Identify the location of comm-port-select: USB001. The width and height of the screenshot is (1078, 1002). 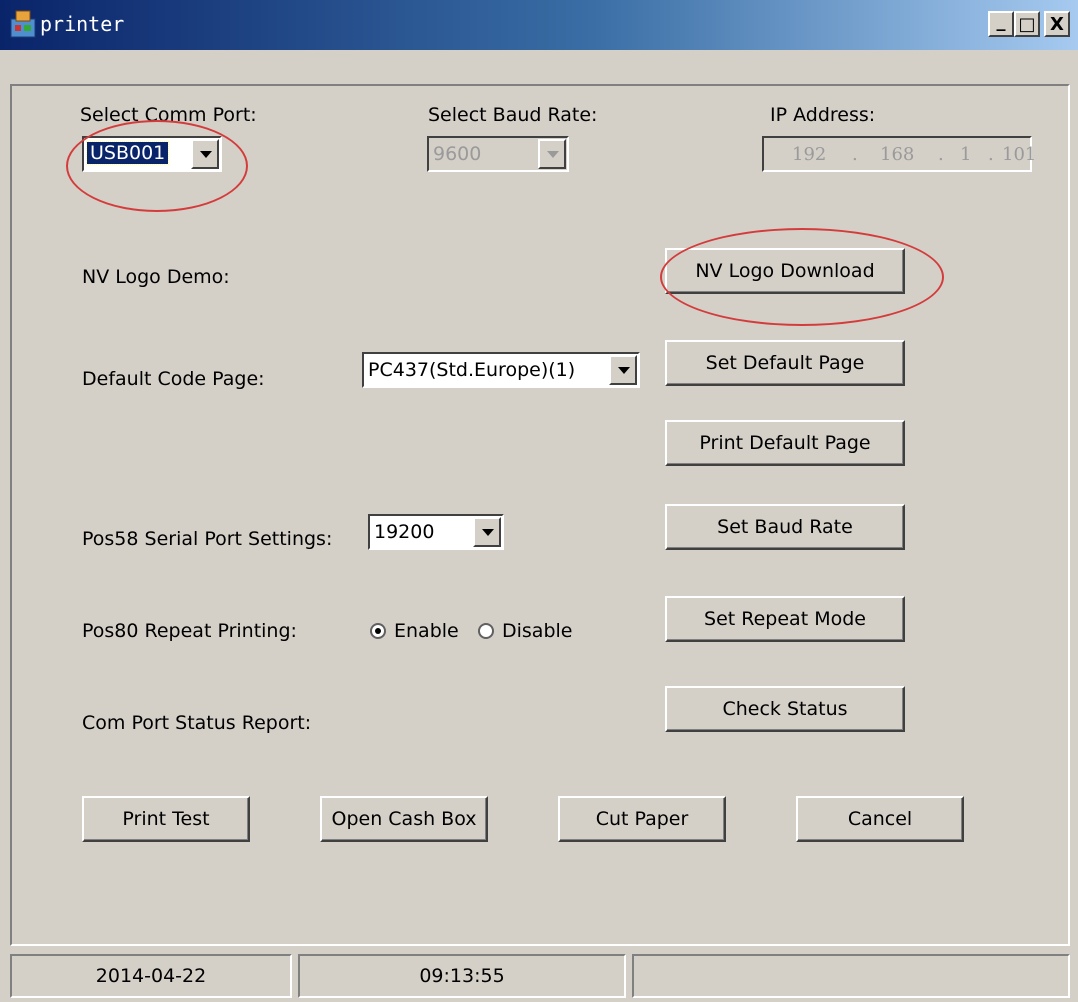
(152, 154).